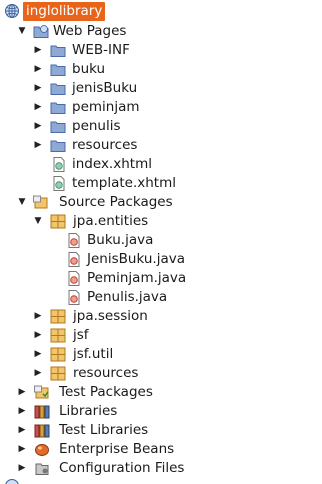 The width and height of the screenshot is (322, 484). Describe the element at coordinates (104, 145) in the screenshot. I see `folder-label: resources` at that location.